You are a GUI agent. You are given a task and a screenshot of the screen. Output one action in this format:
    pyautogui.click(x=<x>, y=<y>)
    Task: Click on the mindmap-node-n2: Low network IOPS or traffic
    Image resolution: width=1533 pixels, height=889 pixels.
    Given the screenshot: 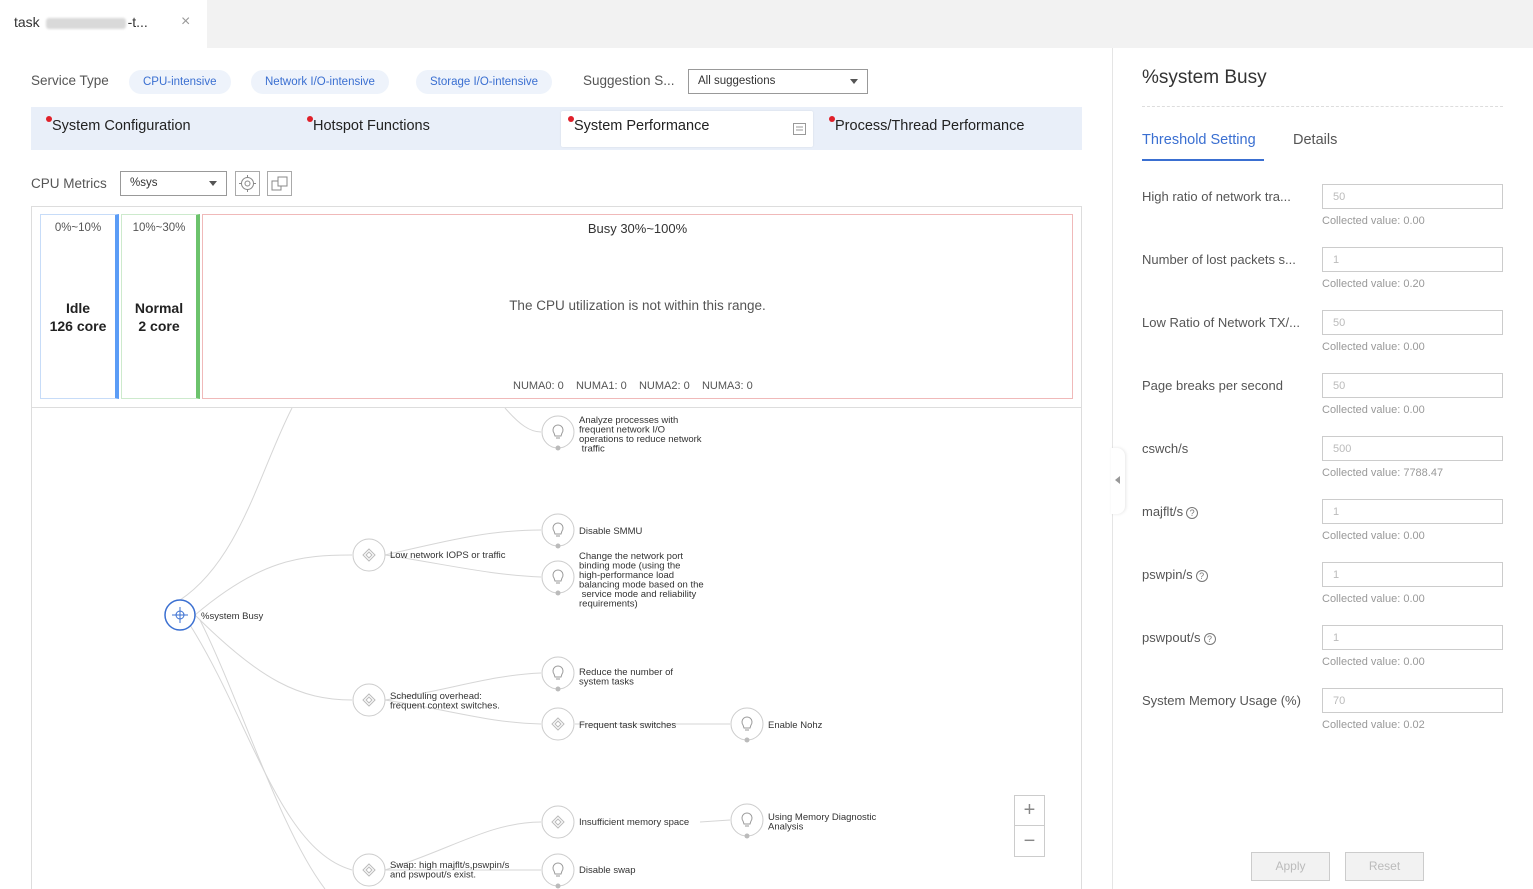 What is the action you would take?
    pyautogui.click(x=429, y=555)
    